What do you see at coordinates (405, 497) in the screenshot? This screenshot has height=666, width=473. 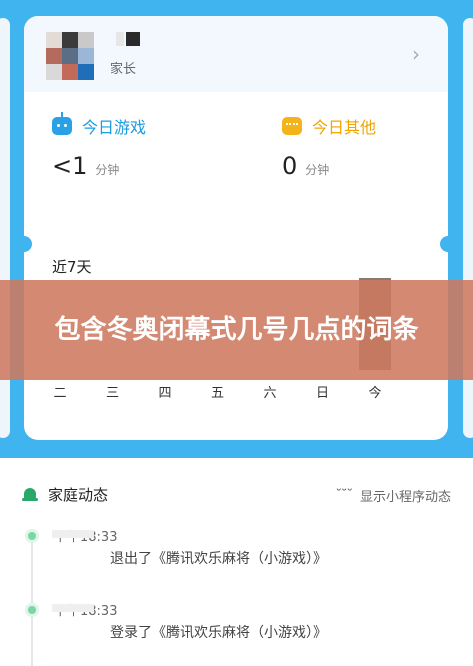 I see `show-mini-program-label: 显示小程序动态` at bounding box center [405, 497].